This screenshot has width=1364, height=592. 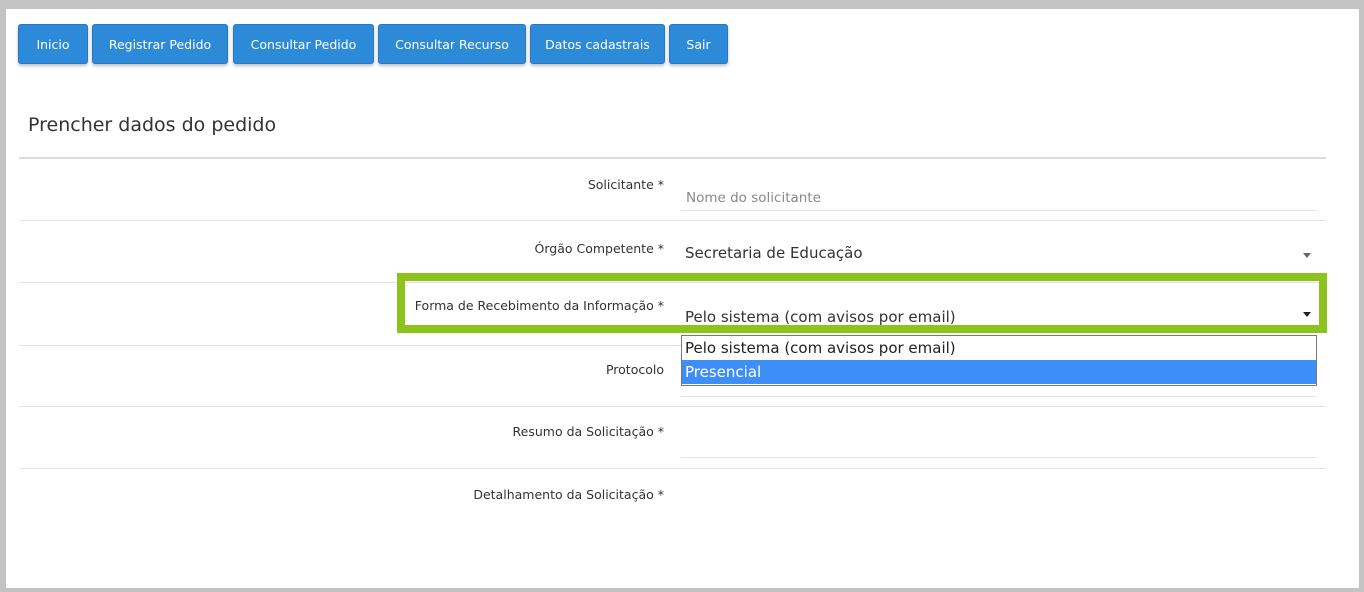 What do you see at coordinates (753, 198) in the screenshot?
I see `solicitante-input: Nome do solicitante` at bounding box center [753, 198].